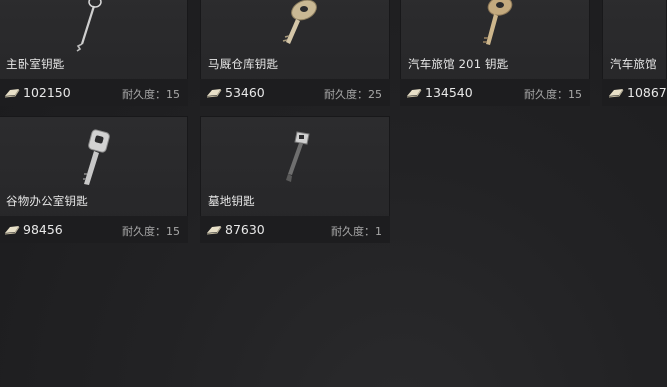  What do you see at coordinates (647, 92) in the screenshot?
I see `key-price: 10867` at bounding box center [647, 92].